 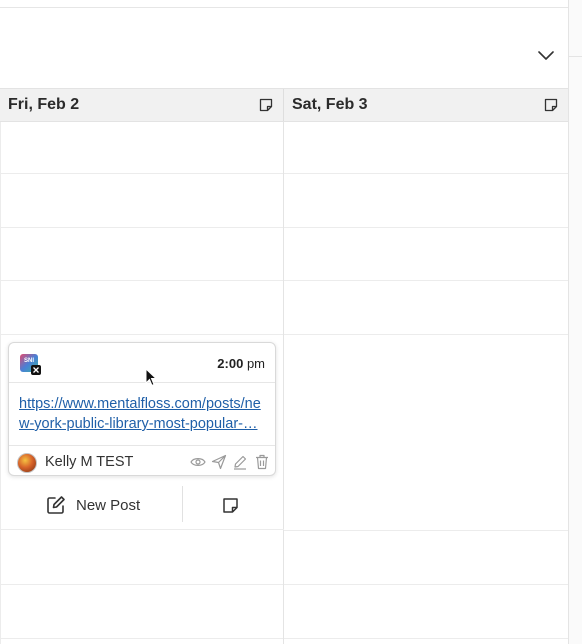 What do you see at coordinates (27, 463) in the screenshot?
I see `avatar` at bounding box center [27, 463].